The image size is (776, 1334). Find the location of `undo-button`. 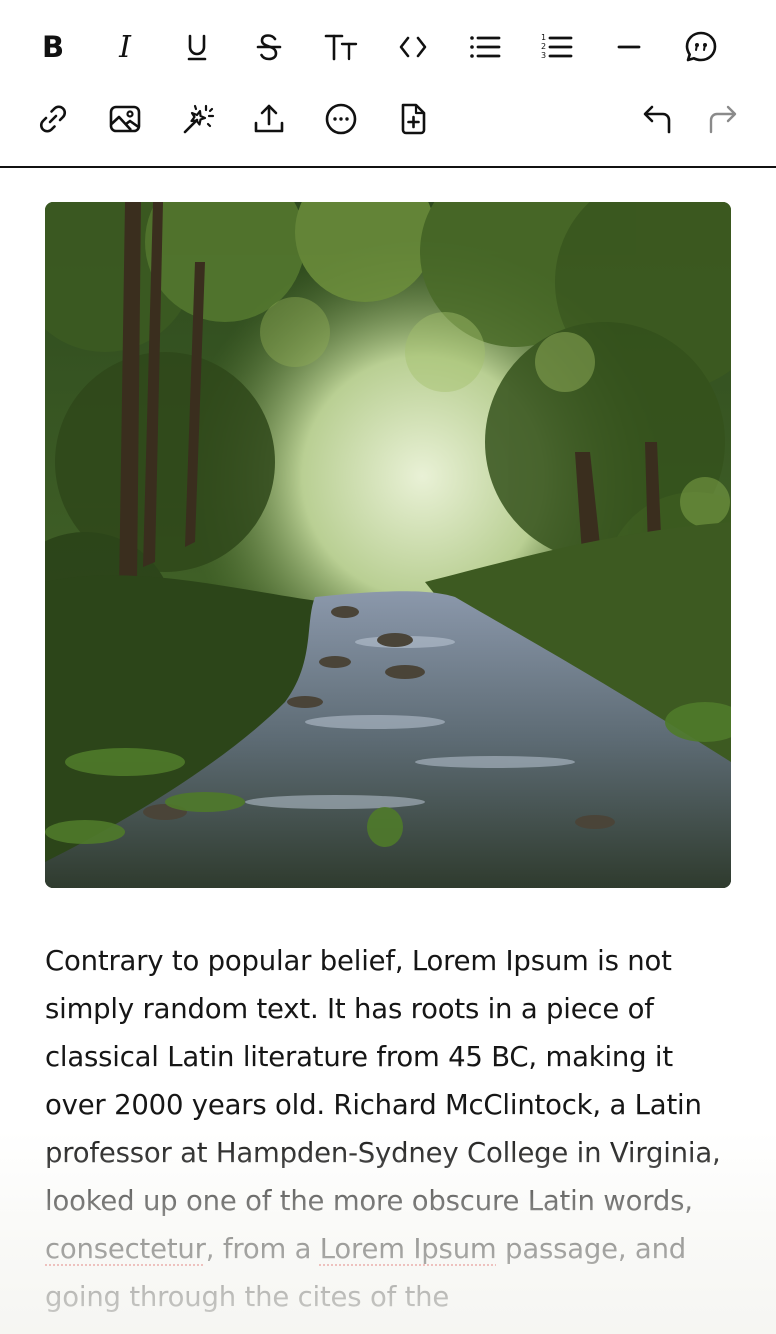

undo-button is located at coordinates (658, 119).